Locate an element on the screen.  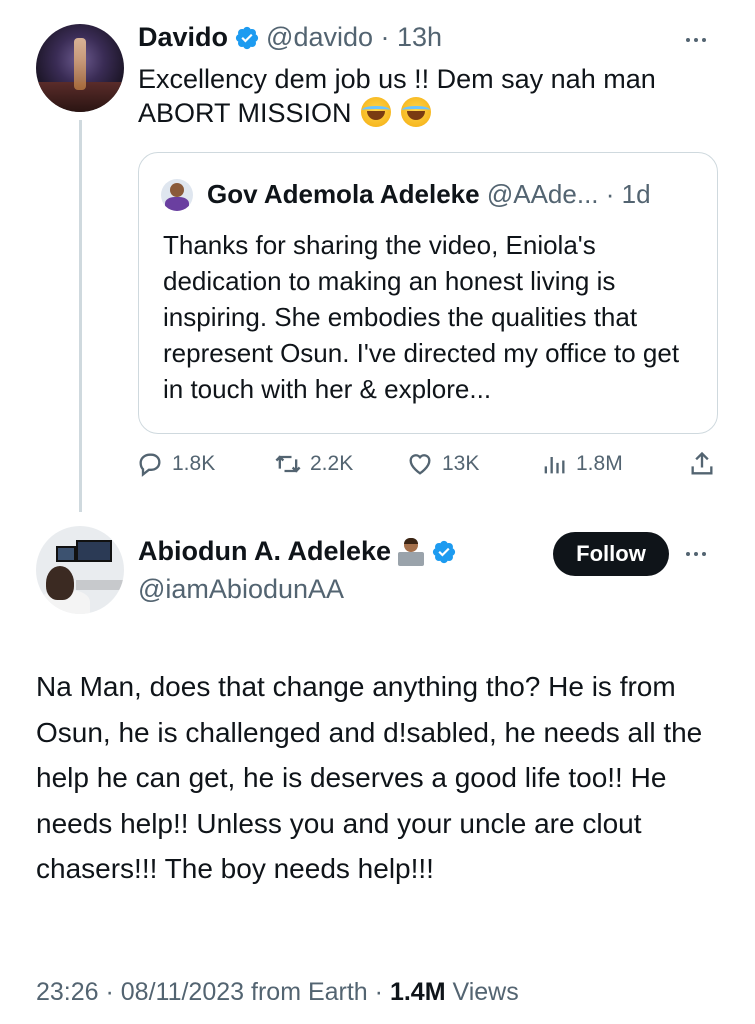
technologist-emoji-icon is located at coordinates (411, 551).